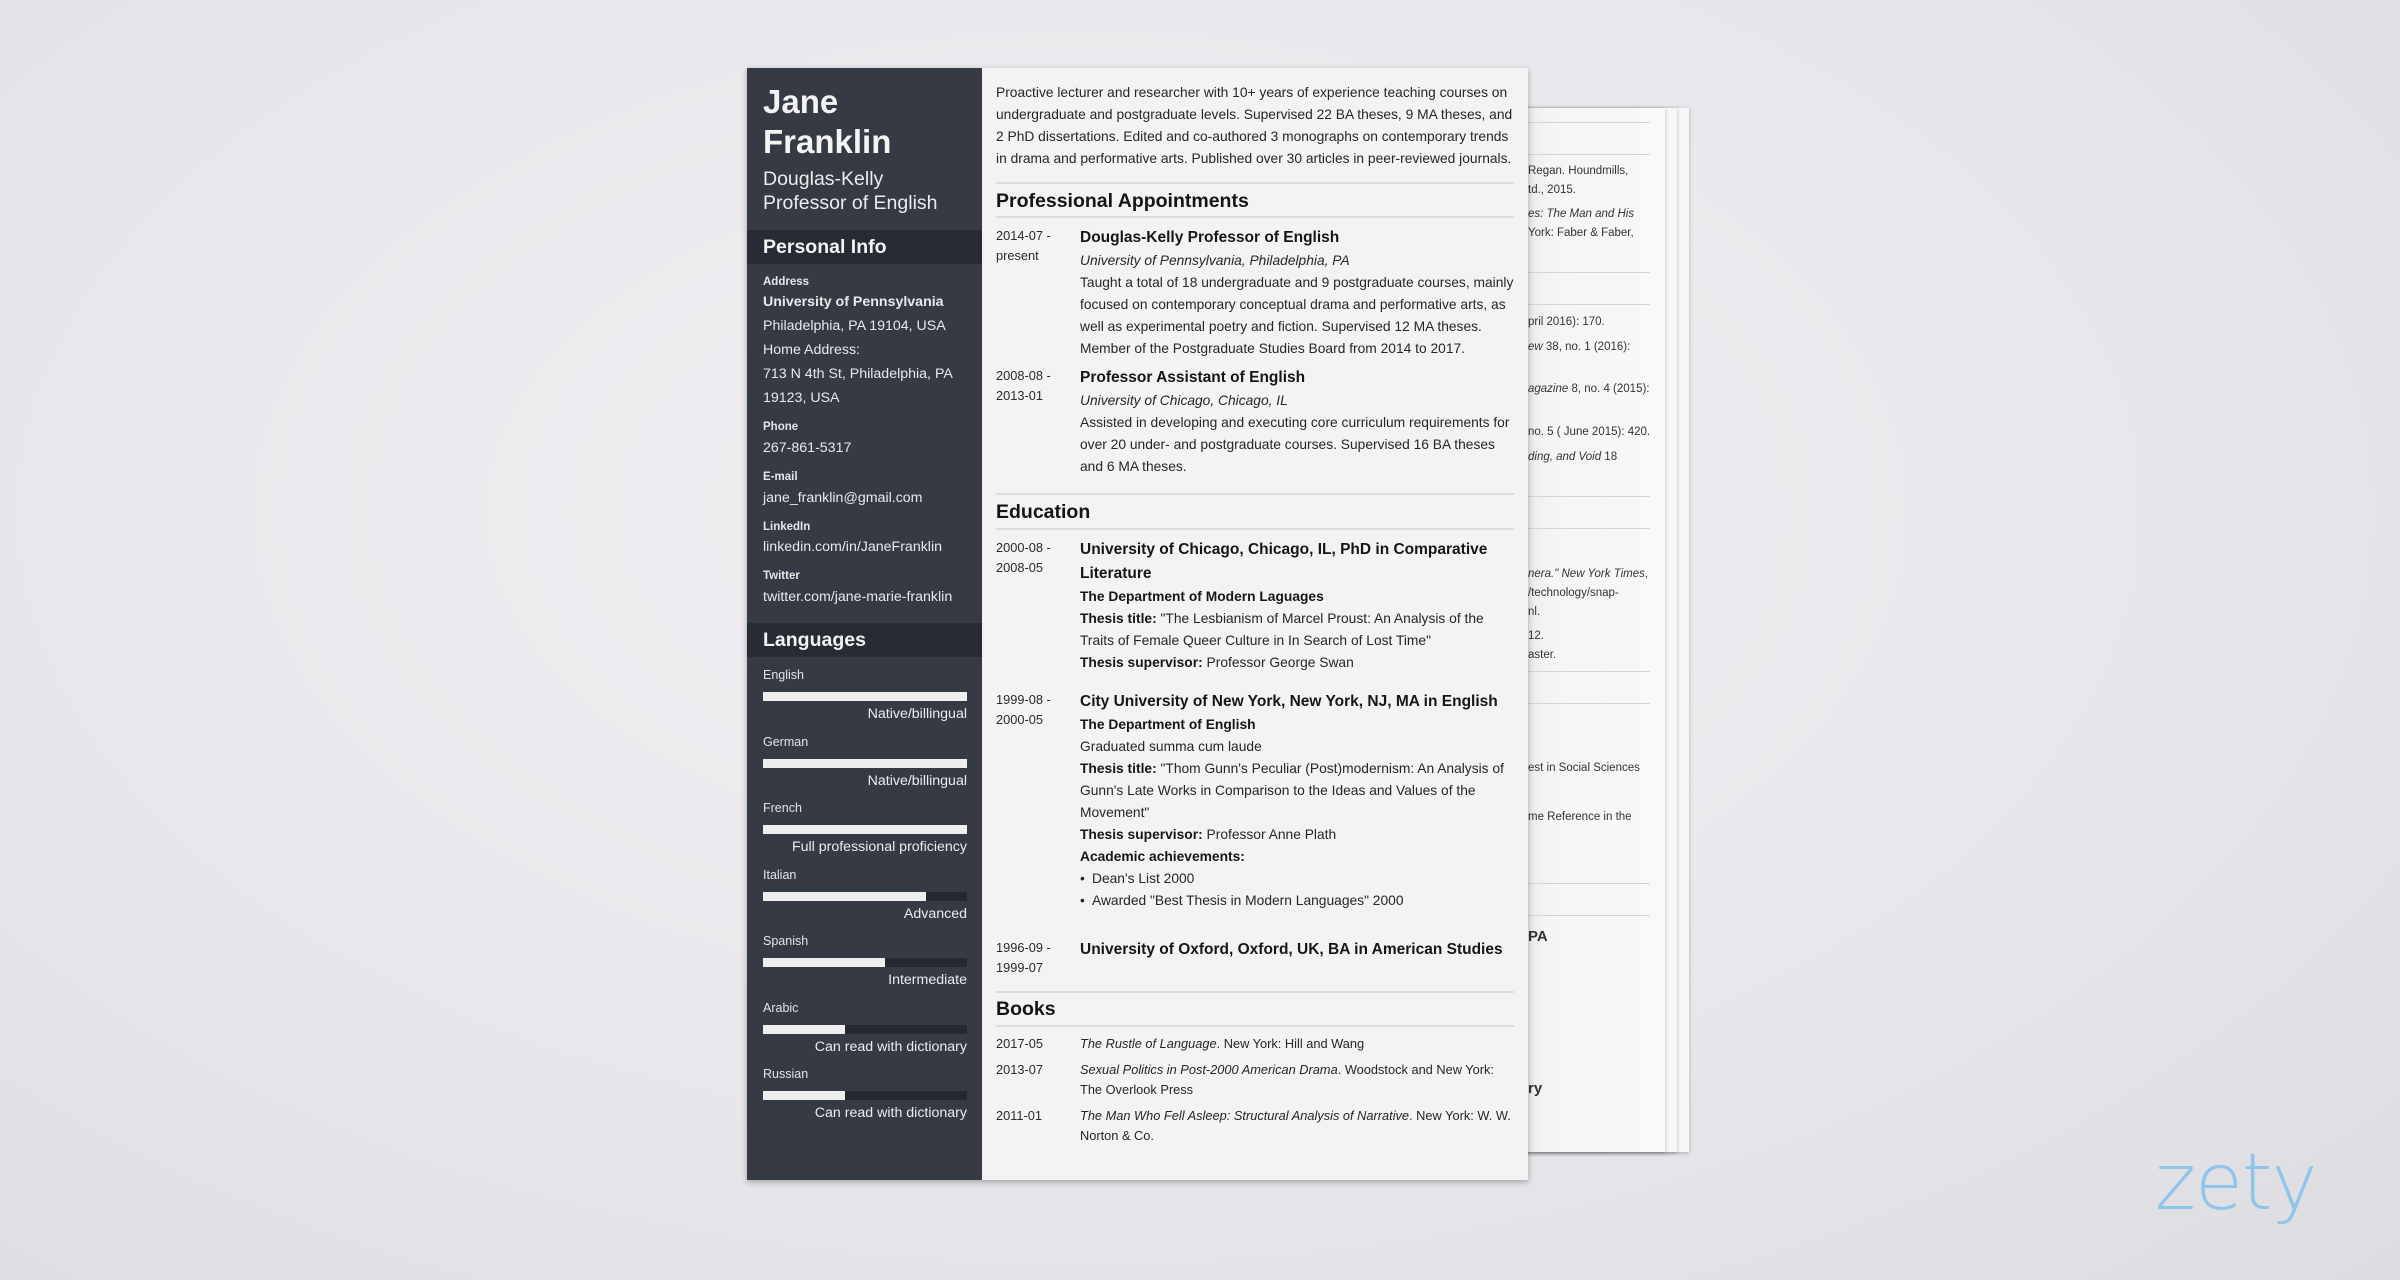 This screenshot has height=1280, width=2400. I want to click on books-heading: Books, so click(1026, 1009).